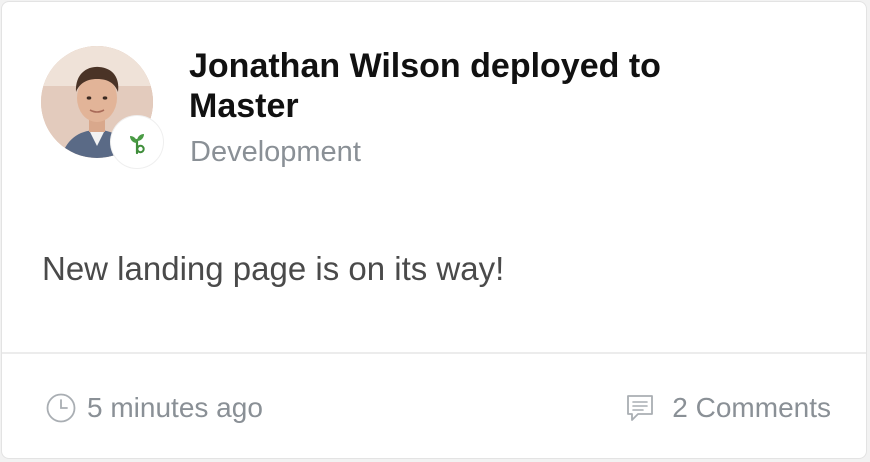 This screenshot has height=462, width=870. Describe the element at coordinates (640, 408) in the screenshot. I see `comment-icon` at that location.